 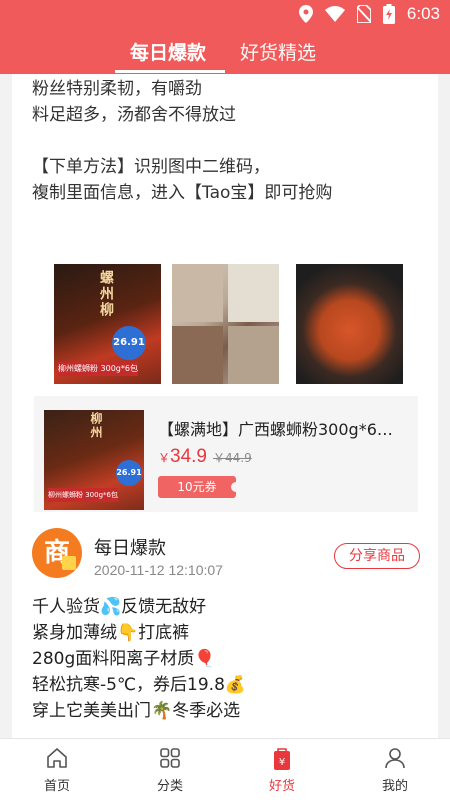 I want to click on nav-item-home: 首页, so click(x=57, y=769).